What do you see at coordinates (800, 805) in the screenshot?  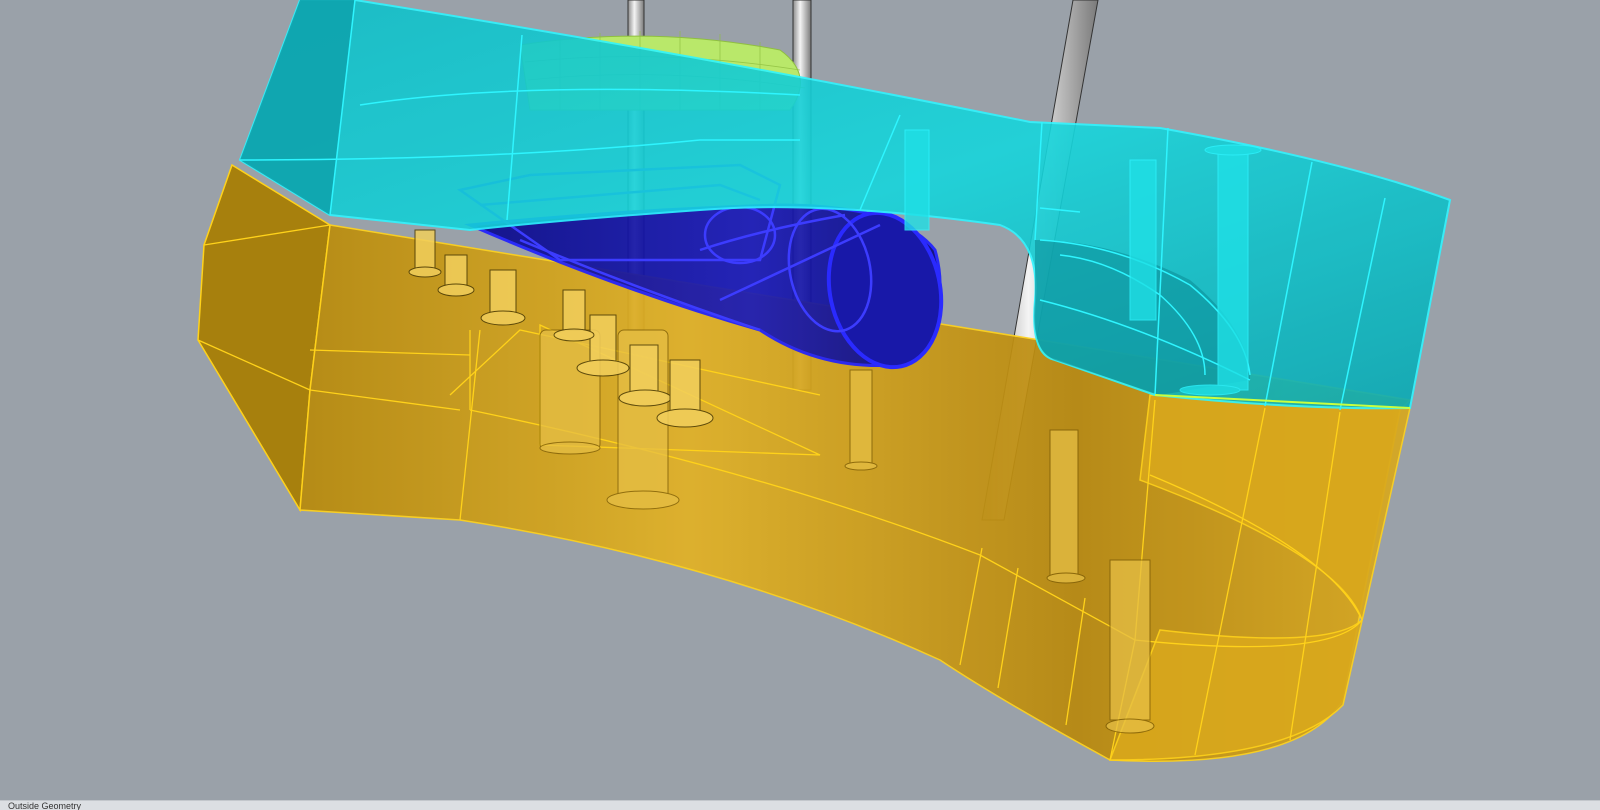 I see `status-bar: Outside Geometry` at bounding box center [800, 805].